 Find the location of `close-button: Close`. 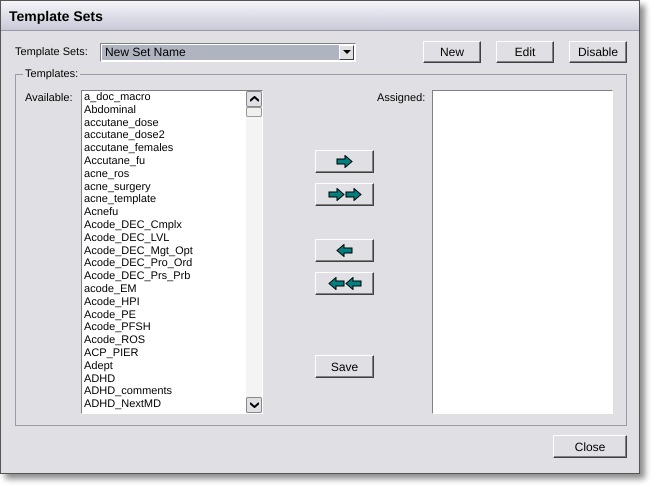

close-button: Close is located at coordinates (590, 446).